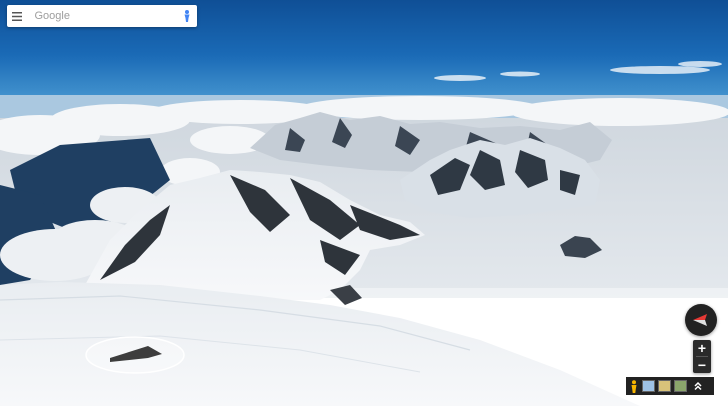 The image size is (728, 406). I want to click on zoom-control: + −, so click(702, 356).